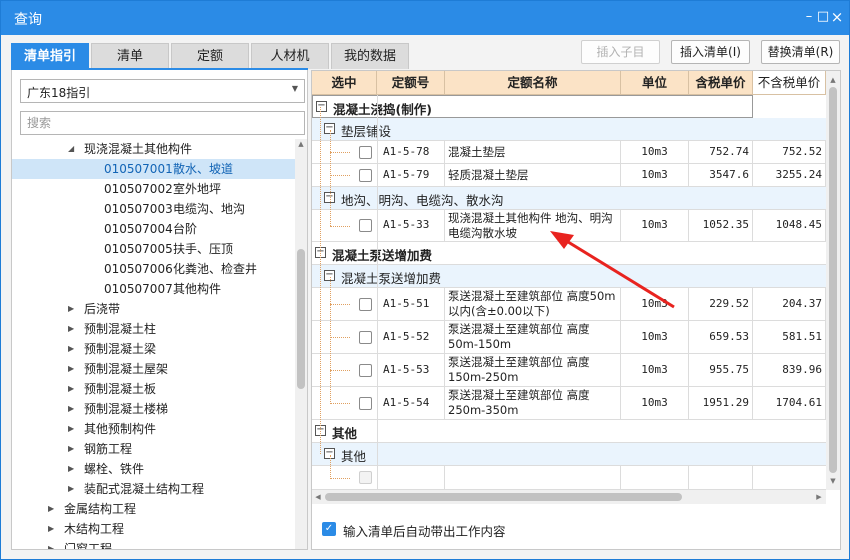  What do you see at coordinates (532, 106) in the screenshot?
I see `group-row: − 混凝土浇捣(制作)` at bounding box center [532, 106].